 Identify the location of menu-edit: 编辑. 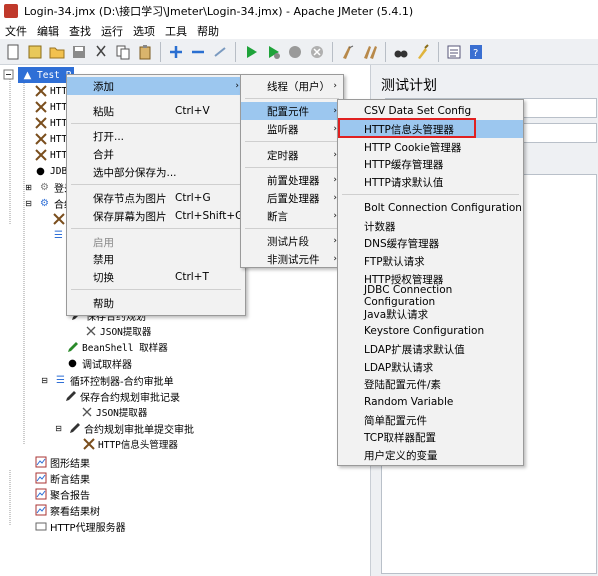
(48, 31).